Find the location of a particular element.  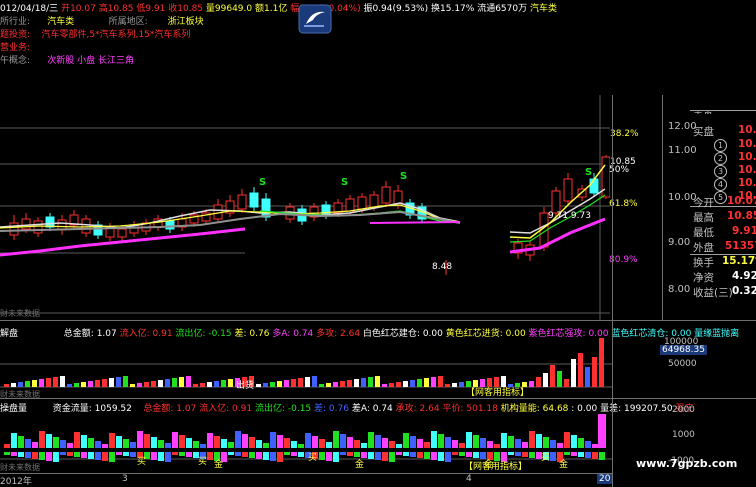

turnover: 换15.17% is located at coordinates (453, 9).